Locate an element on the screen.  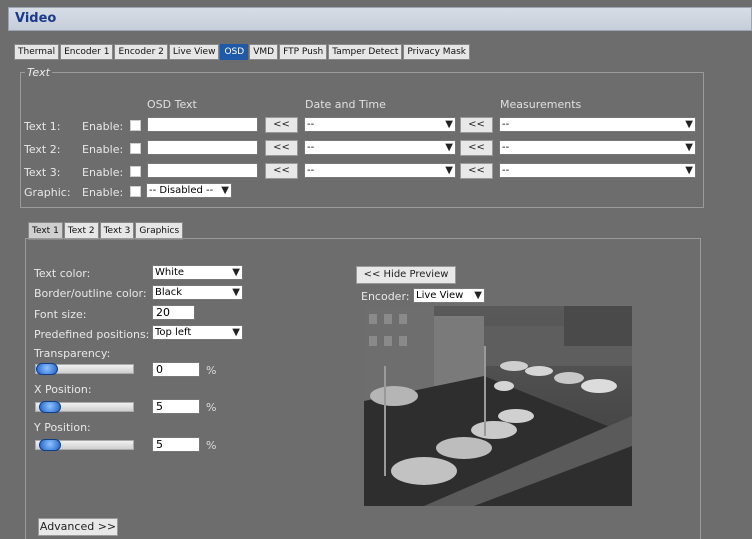
text-3-osd-input is located at coordinates (202, 170).